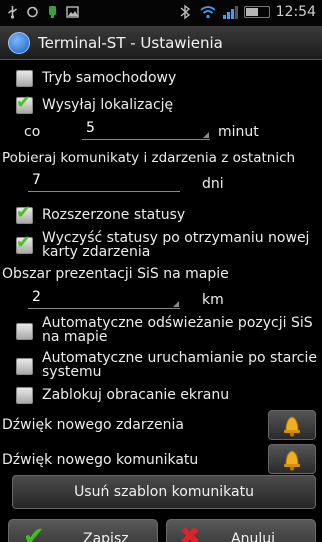  Describe the element at coordinates (115, 274) in the screenshot. I see `area-label: Obszar prezentacji SiS na mapie` at that location.